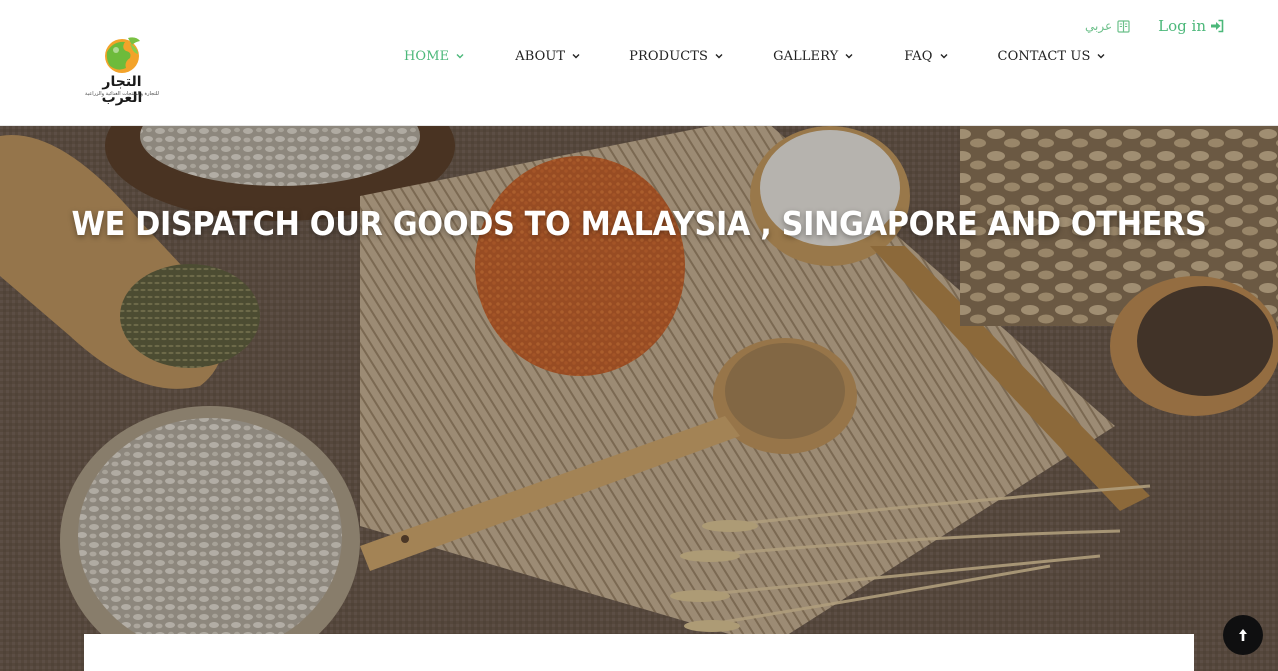 The width and height of the screenshot is (1278, 671). What do you see at coordinates (669, 56) in the screenshot?
I see `nav-label: PRODUCTS` at bounding box center [669, 56].